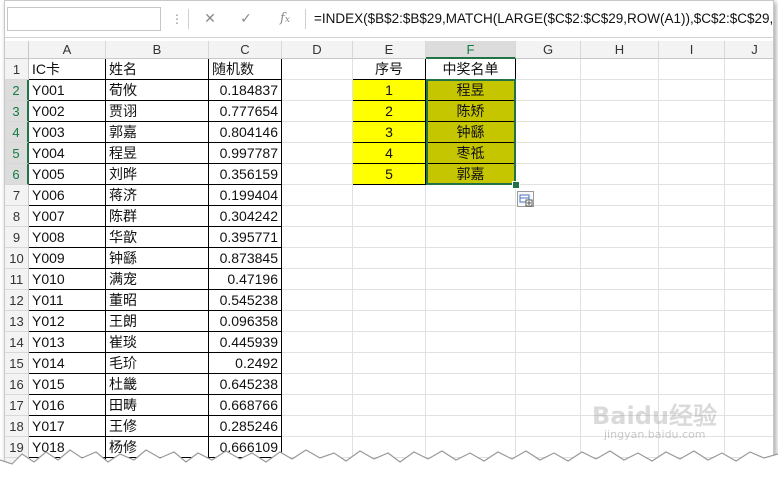 The height and width of the screenshot is (480, 778). Describe the element at coordinates (245, 216) in the screenshot. I see `table-cell: 0.304242` at that location.